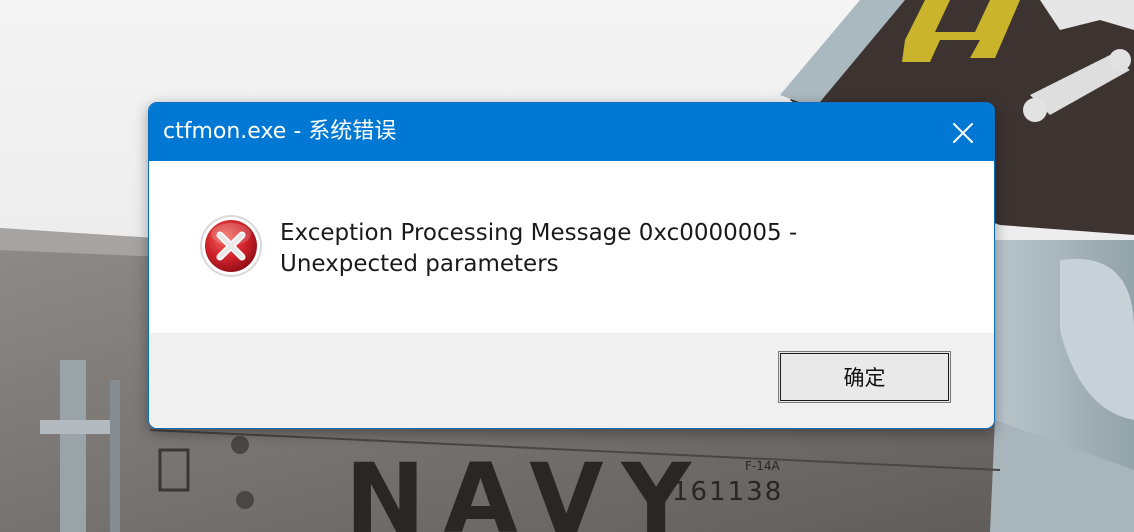 The width and height of the screenshot is (1134, 532). I want to click on close-button, so click(963, 133).